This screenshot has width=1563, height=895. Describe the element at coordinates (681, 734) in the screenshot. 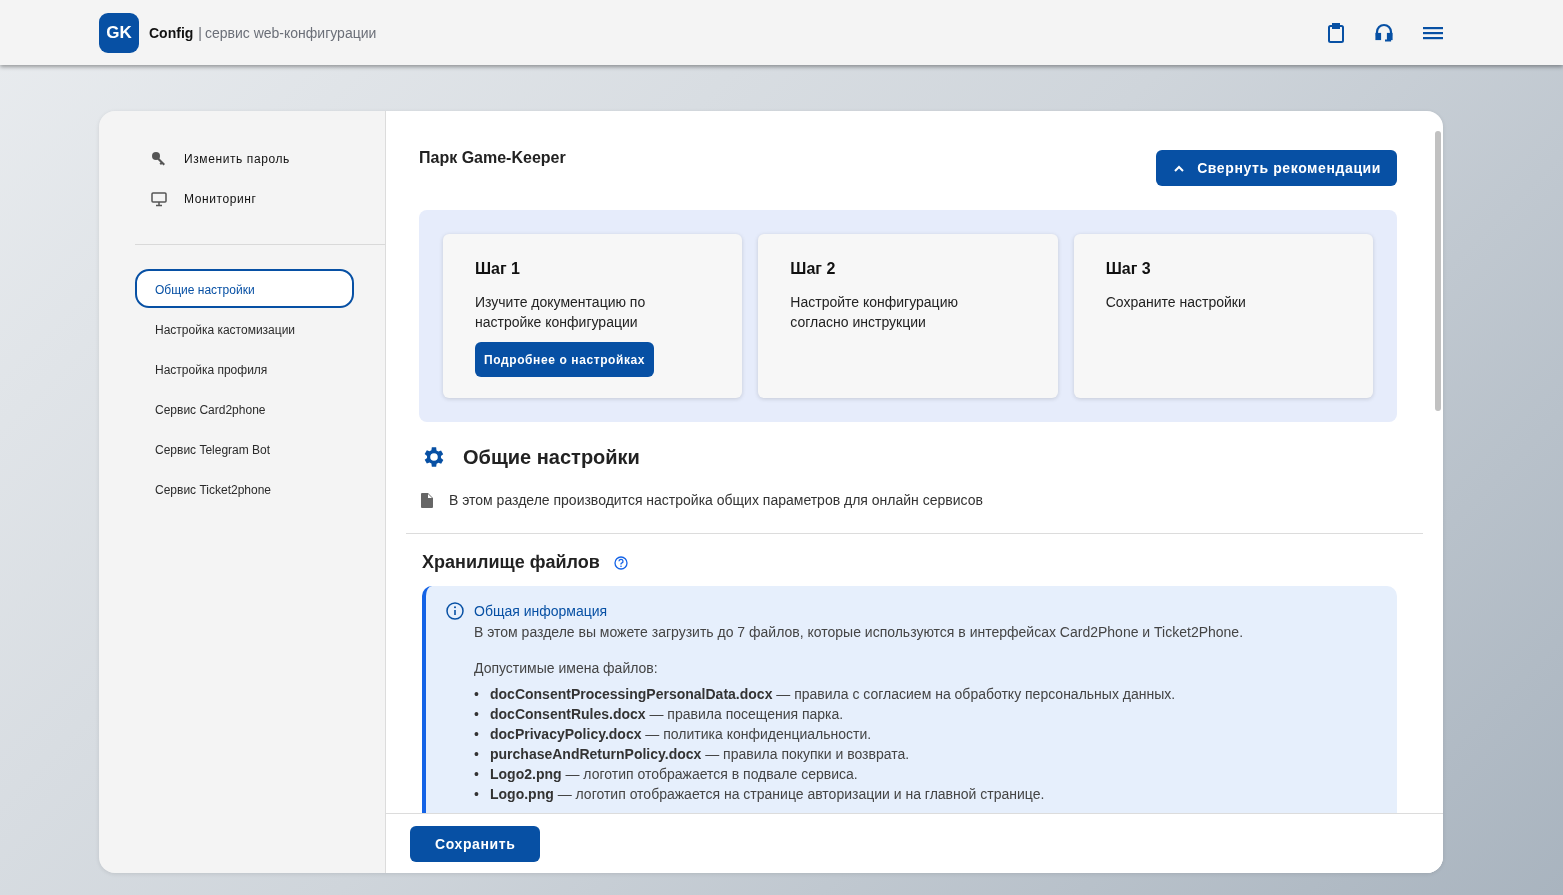

I see `file-list-item: docPrivacyPolicy.docx — политика конфиденциальности.` at that location.